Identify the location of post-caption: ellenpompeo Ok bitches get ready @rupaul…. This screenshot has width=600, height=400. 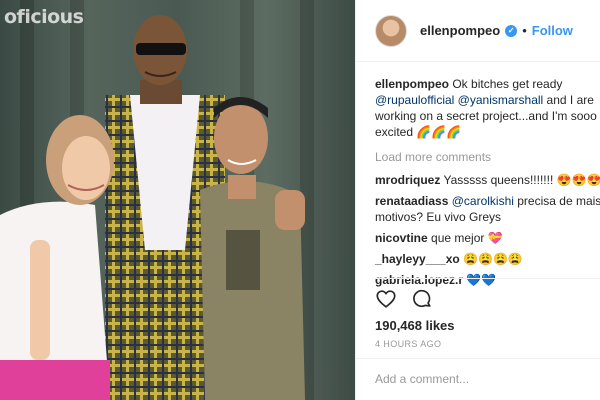
(487, 108).